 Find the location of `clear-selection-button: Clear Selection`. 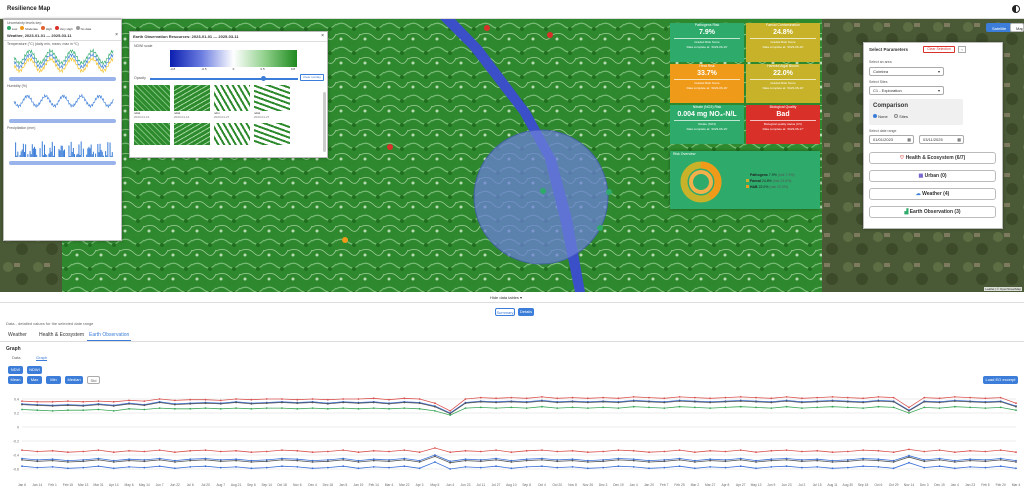

clear-selection-button: Clear Selection is located at coordinates (939, 49).